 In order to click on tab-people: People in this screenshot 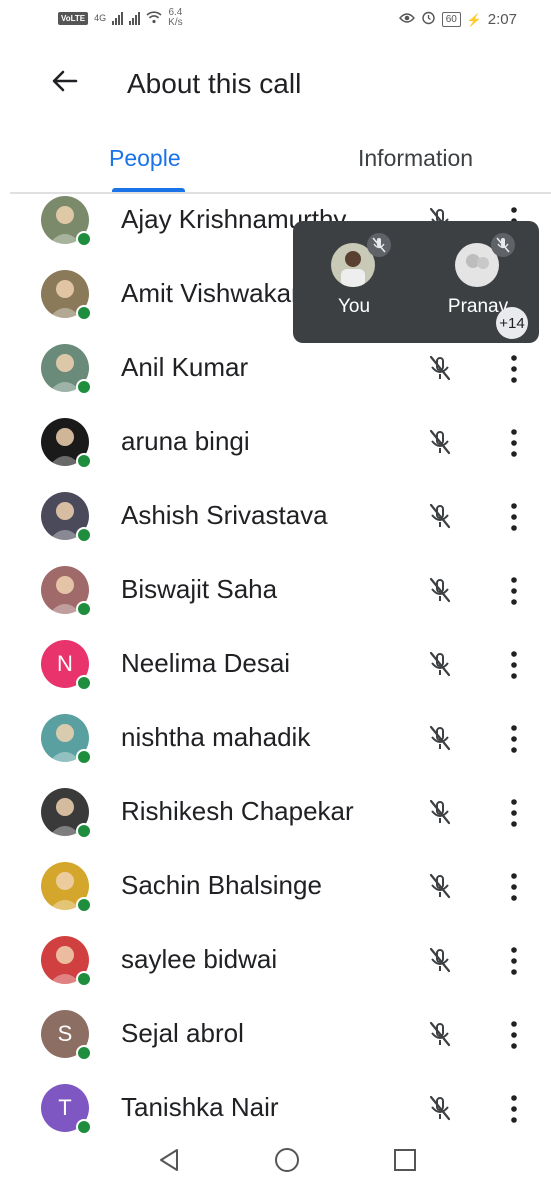, I will do `click(145, 158)`.